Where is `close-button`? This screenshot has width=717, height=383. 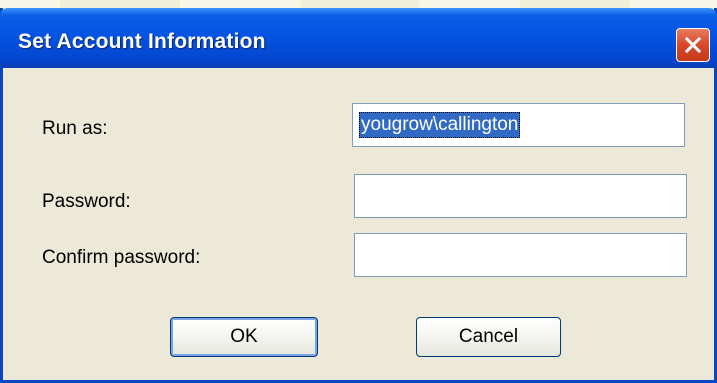 close-button is located at coordinates (693, 45).